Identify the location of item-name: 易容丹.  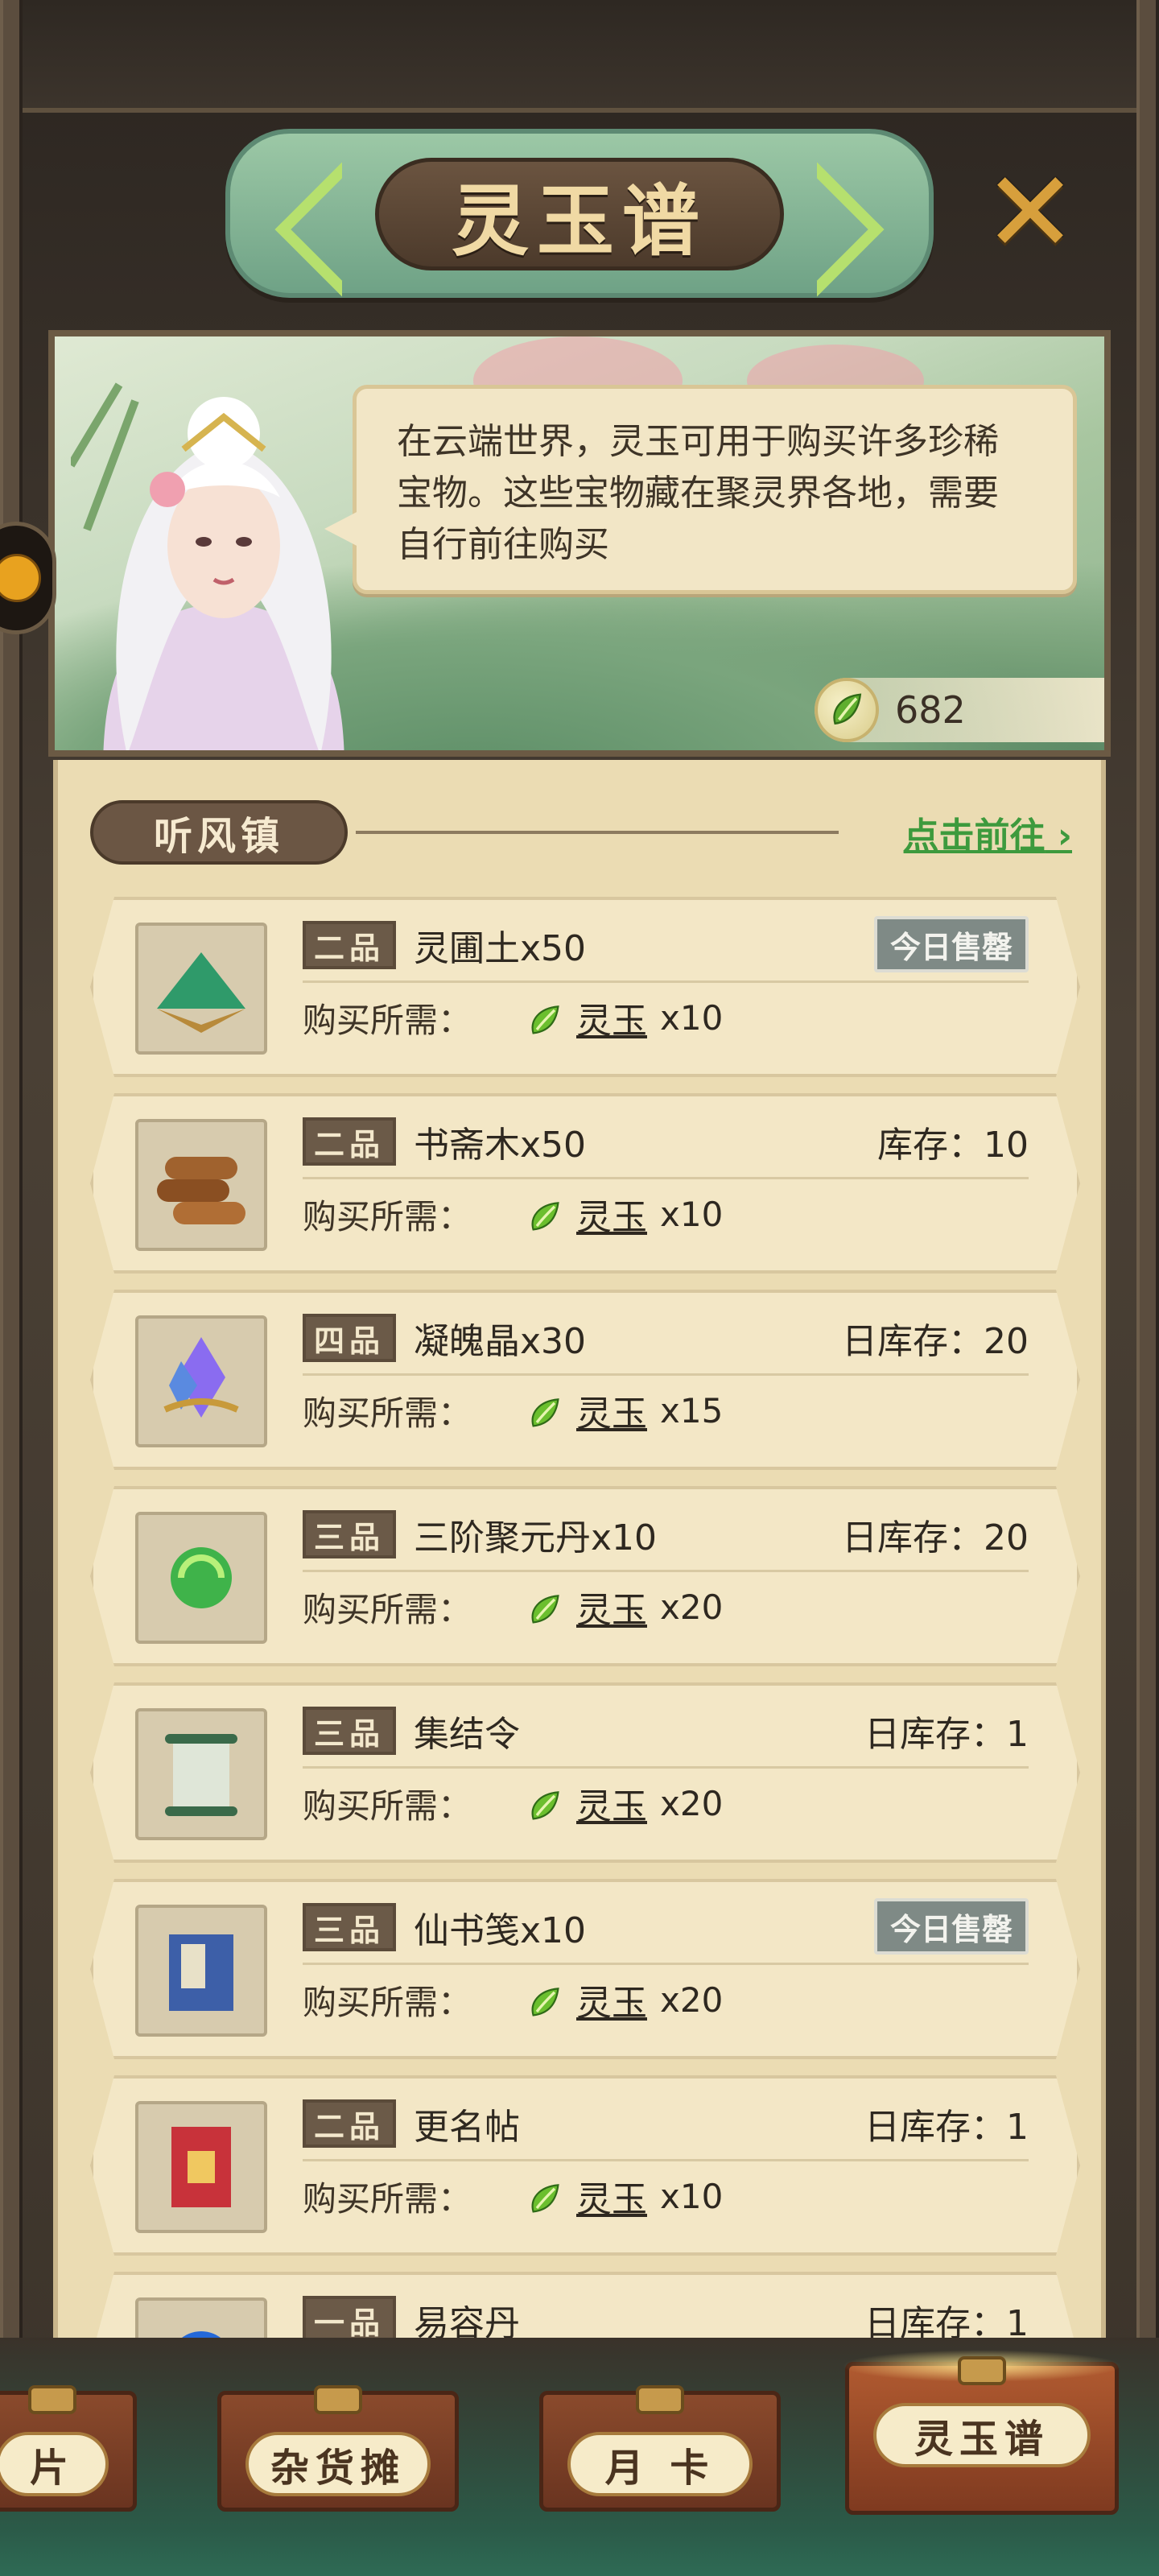
(467, 2320).